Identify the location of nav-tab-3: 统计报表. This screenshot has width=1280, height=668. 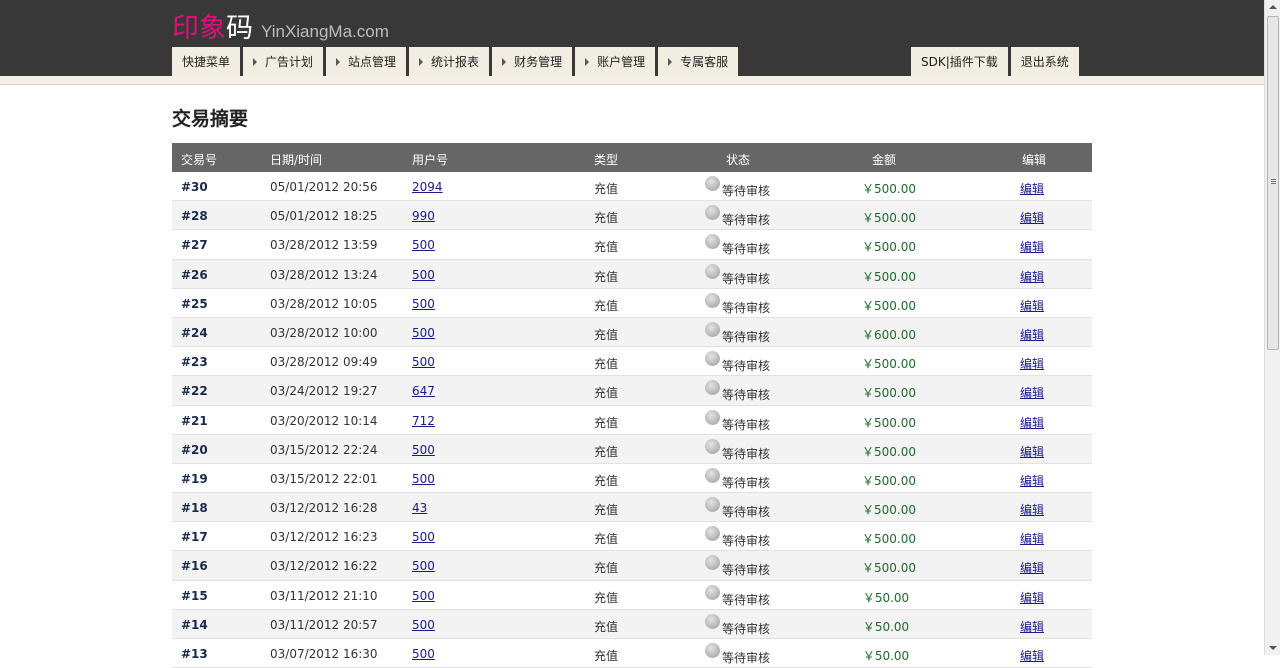
(449, 61).